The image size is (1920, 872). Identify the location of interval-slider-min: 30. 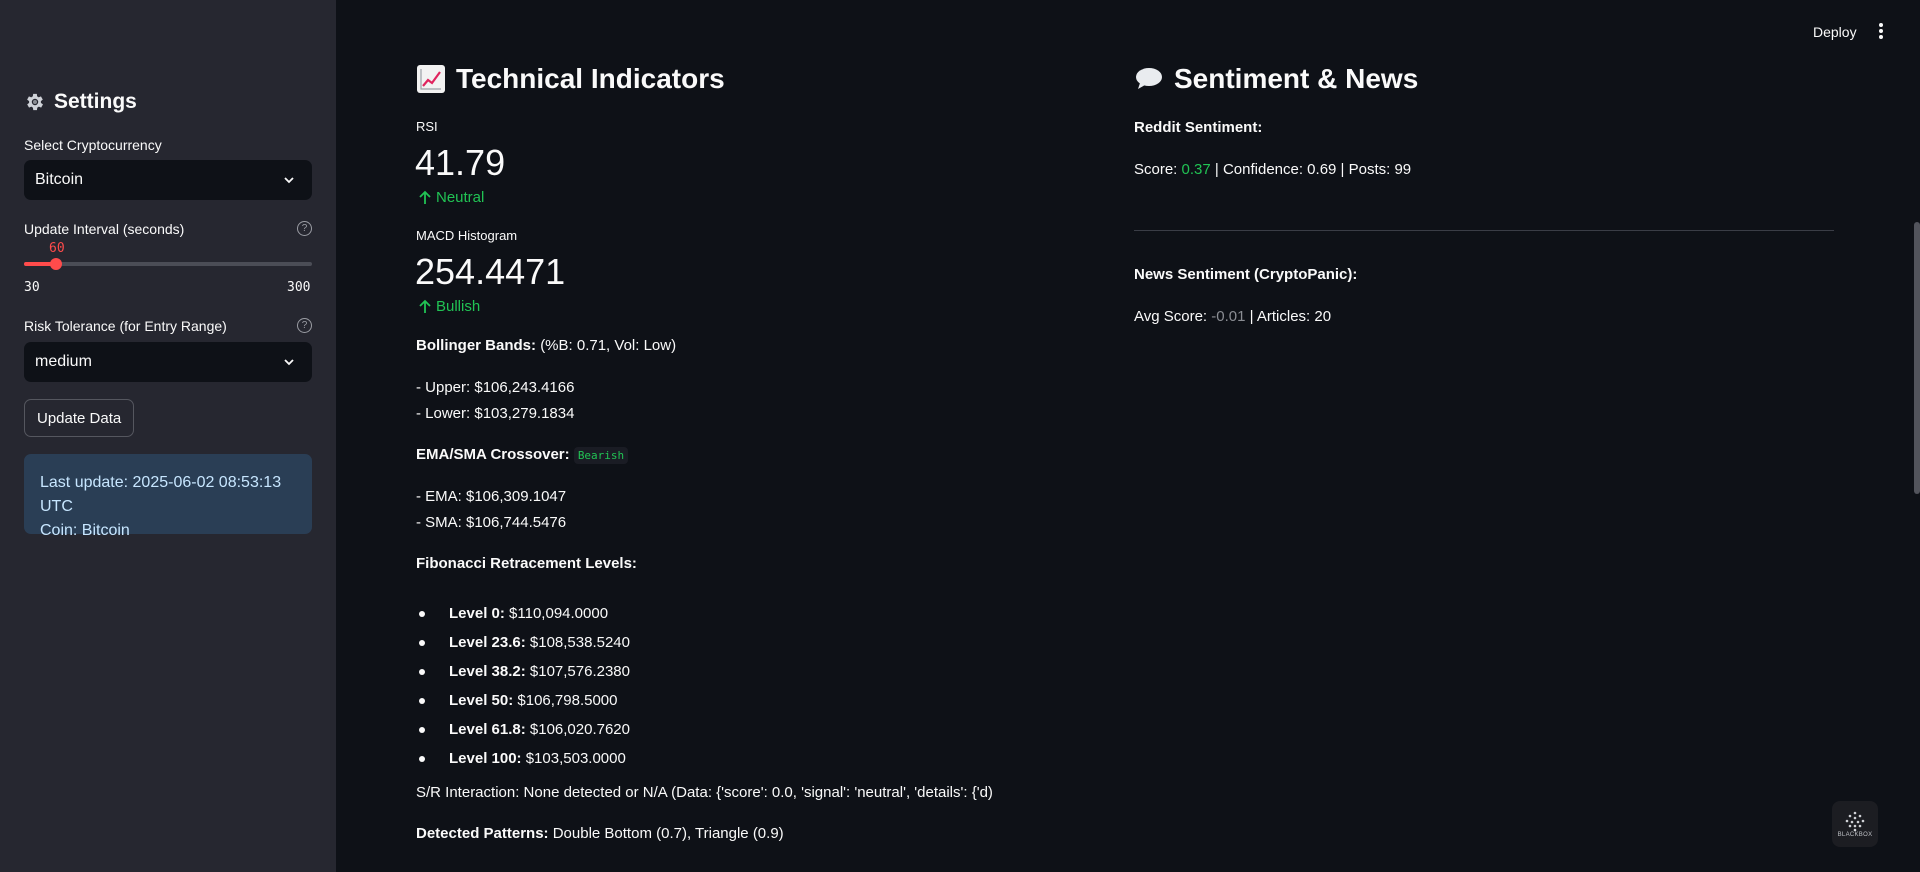
(32, 287).